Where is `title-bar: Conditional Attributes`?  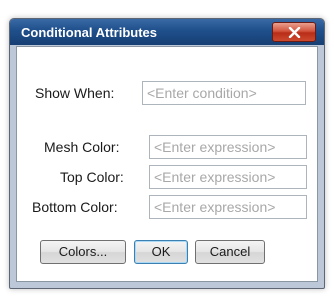
title-bar: Conditional Attributes is located at coordinates (167, 32).